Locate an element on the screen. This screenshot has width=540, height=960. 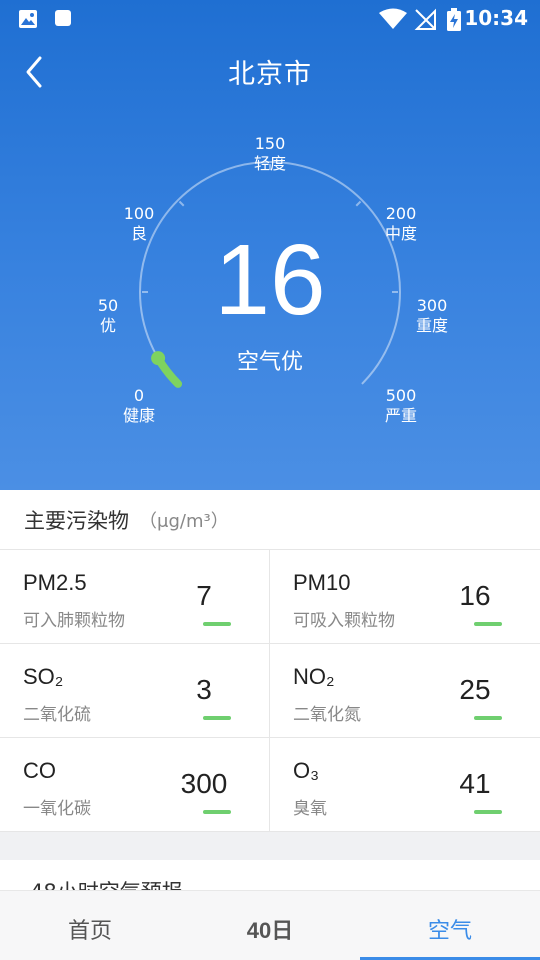
pollutants-unit: （μg/m³） is located at coordinates (184, 521).